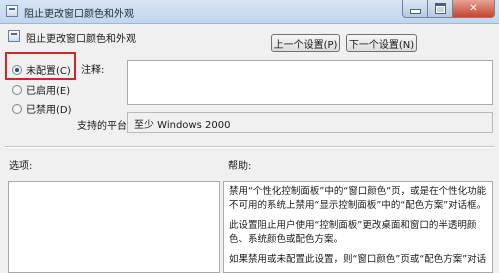 This screenshot has height=273, width=499. I want to click on close-button: ✕, so click(474, 9).